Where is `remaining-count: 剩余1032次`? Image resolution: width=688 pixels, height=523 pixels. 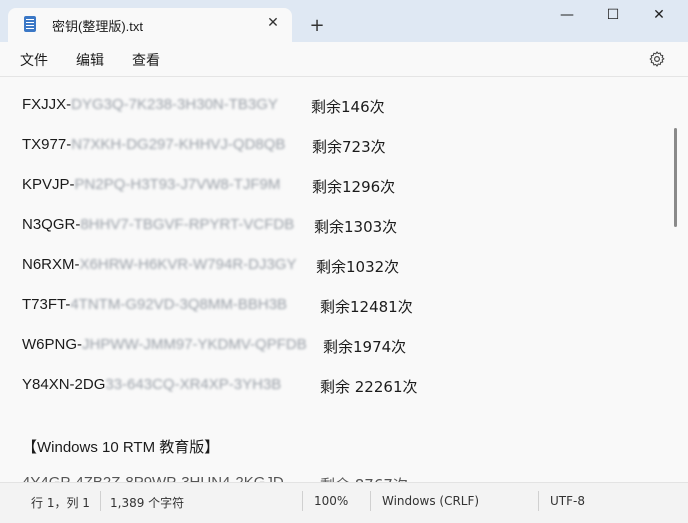
remaining-count: 剩余1032次 is located at coordinates (358, 267).